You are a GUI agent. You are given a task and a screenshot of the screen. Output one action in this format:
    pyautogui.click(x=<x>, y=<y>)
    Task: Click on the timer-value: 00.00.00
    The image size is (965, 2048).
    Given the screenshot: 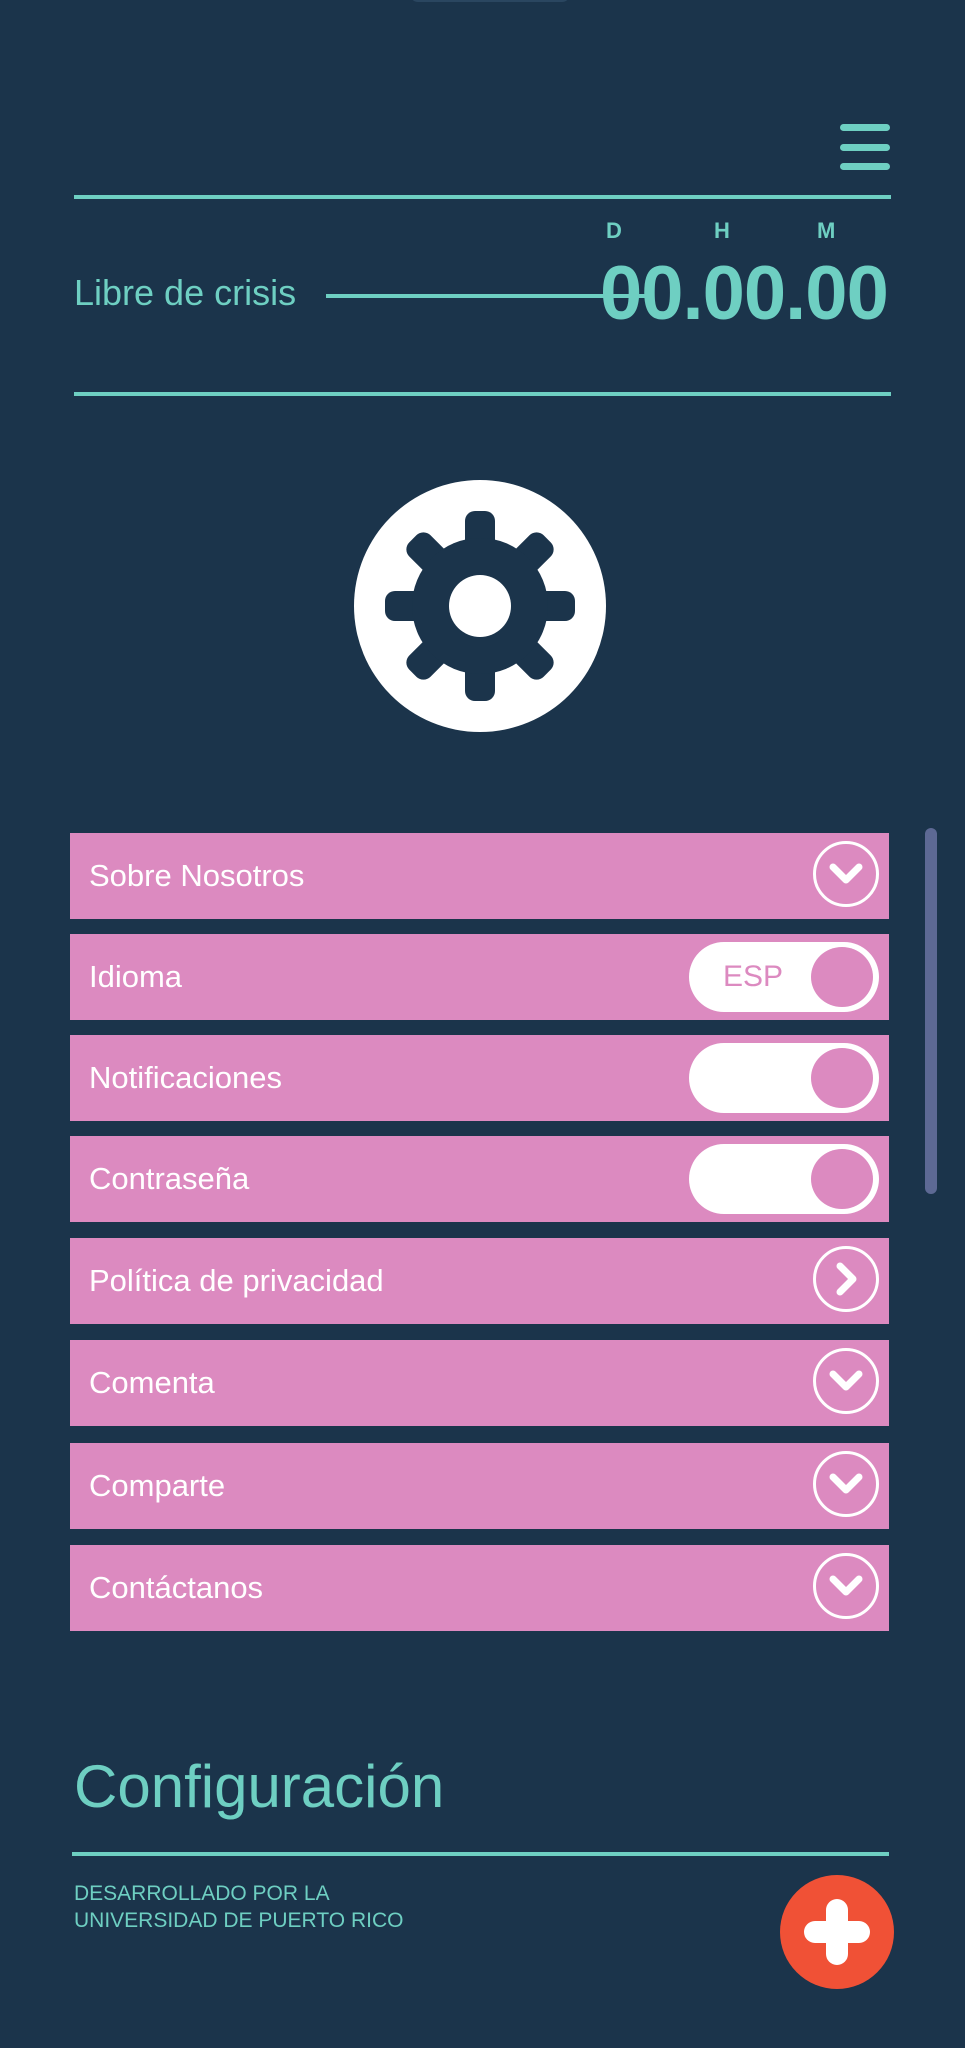 What is the action you would take?
    pyautogui.click(x=744, y=293)
    